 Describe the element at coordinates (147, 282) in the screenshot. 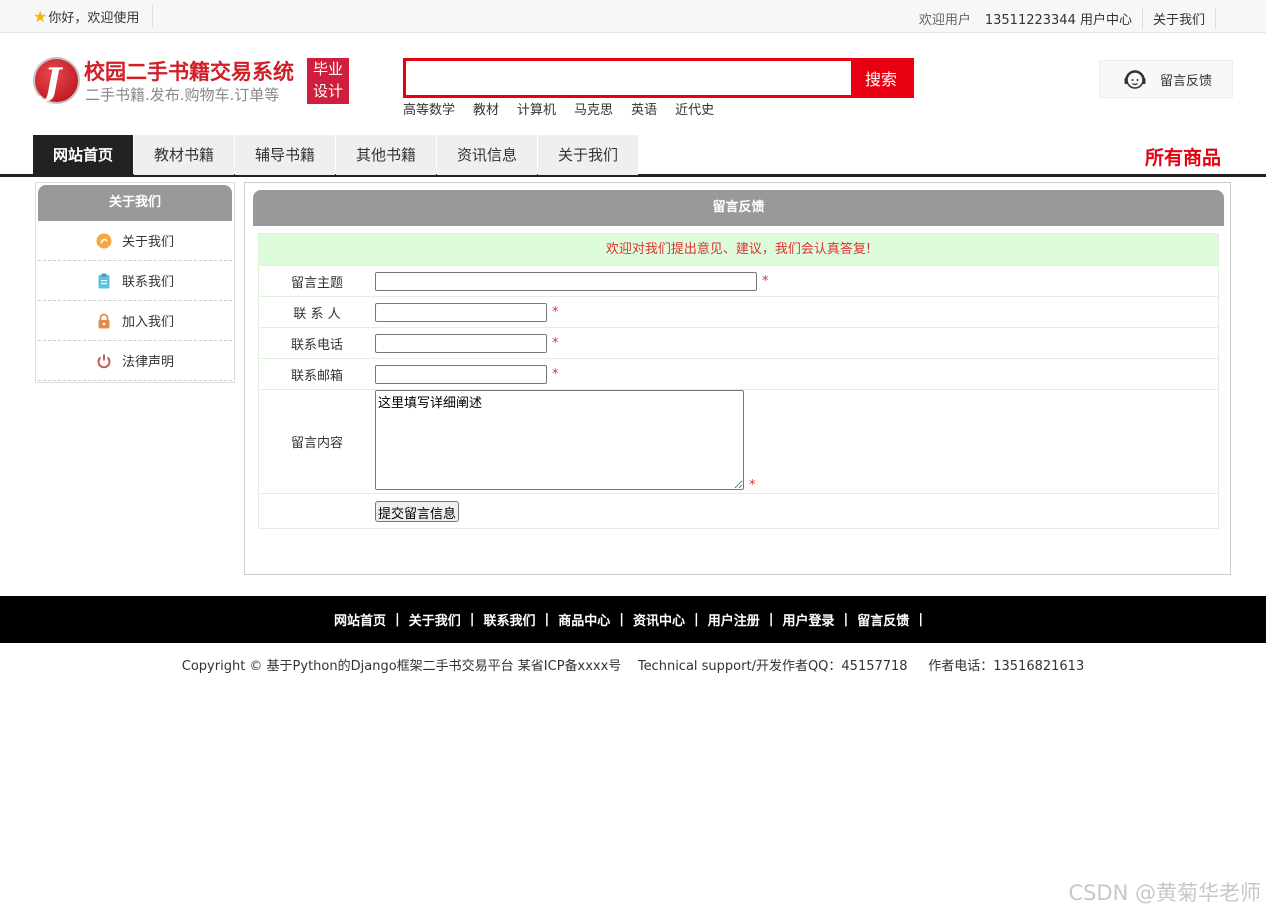

I see `sidebar-item-label: 联系我们` at that location.